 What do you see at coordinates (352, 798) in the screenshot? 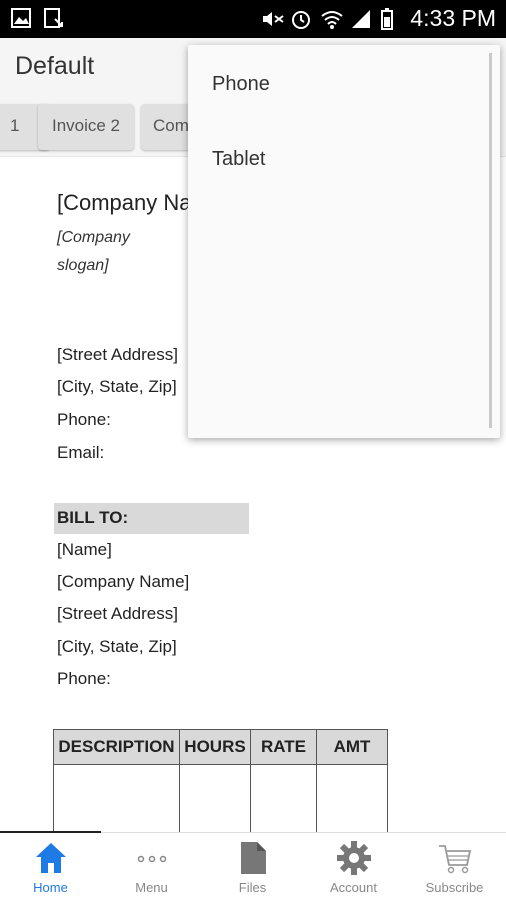
I see `amt-cell` at bounding box center [352, 798].